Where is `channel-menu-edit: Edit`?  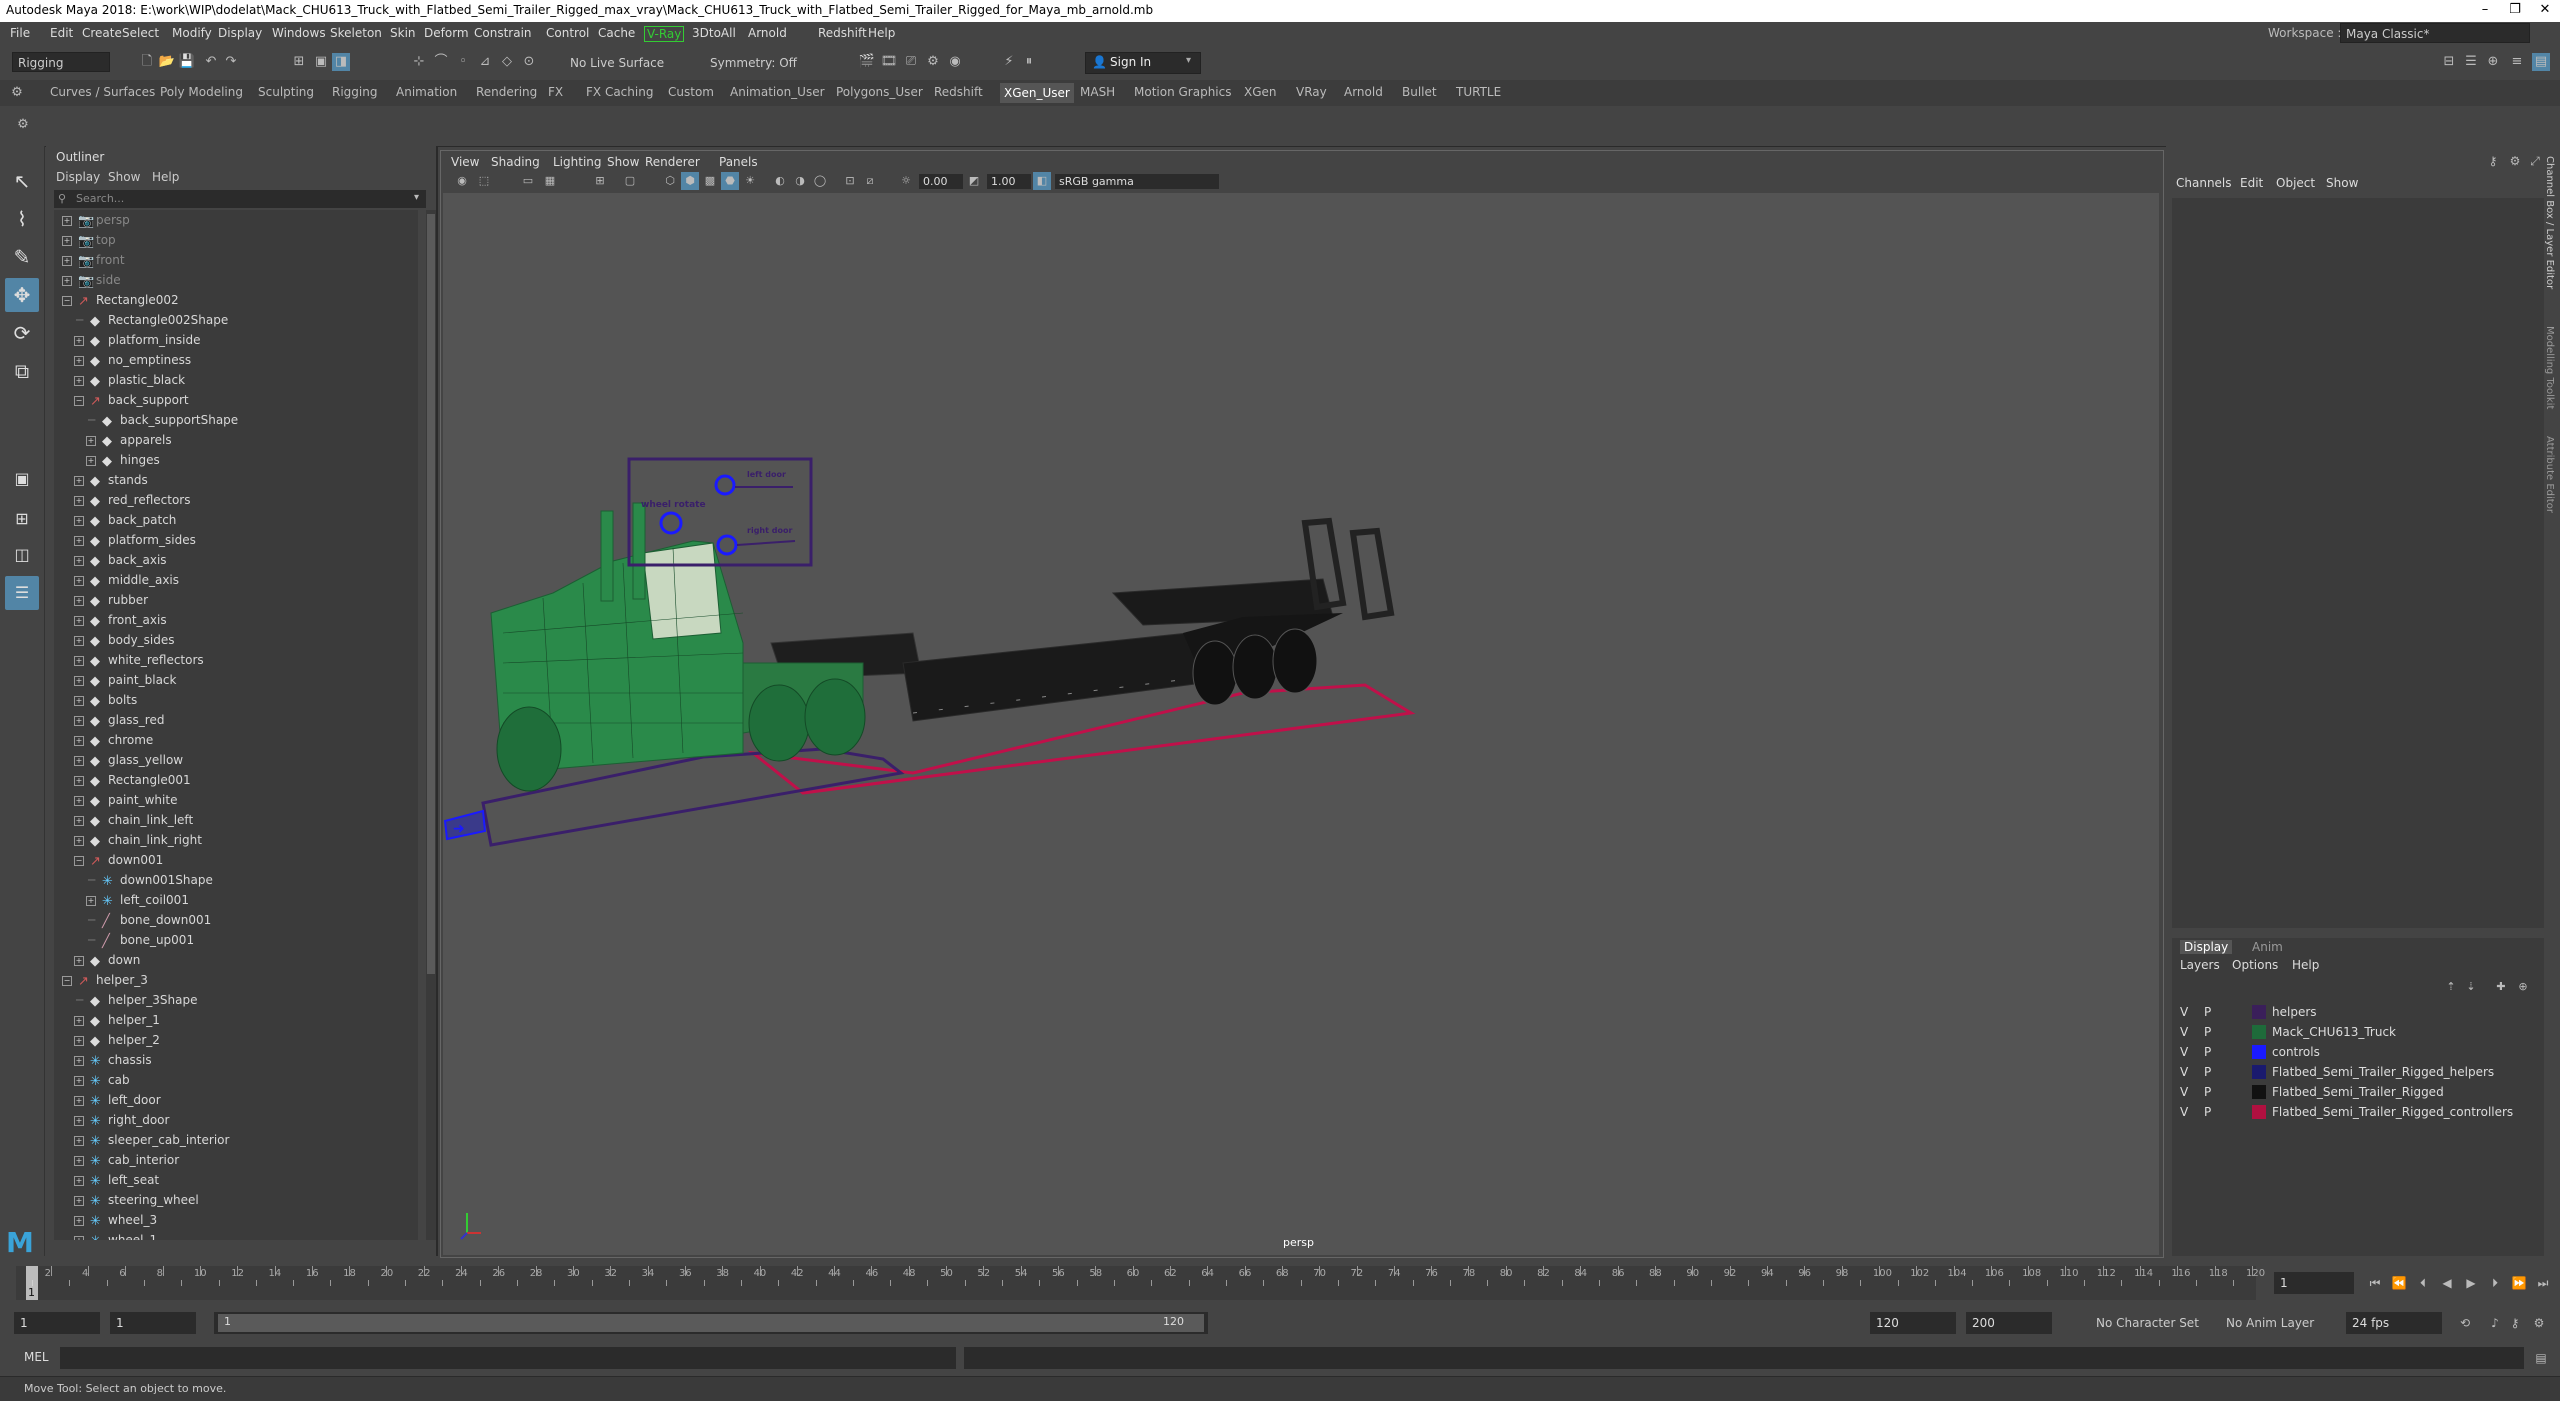 channel-menu-edit: Edit is located at coordinates (2251, 183).